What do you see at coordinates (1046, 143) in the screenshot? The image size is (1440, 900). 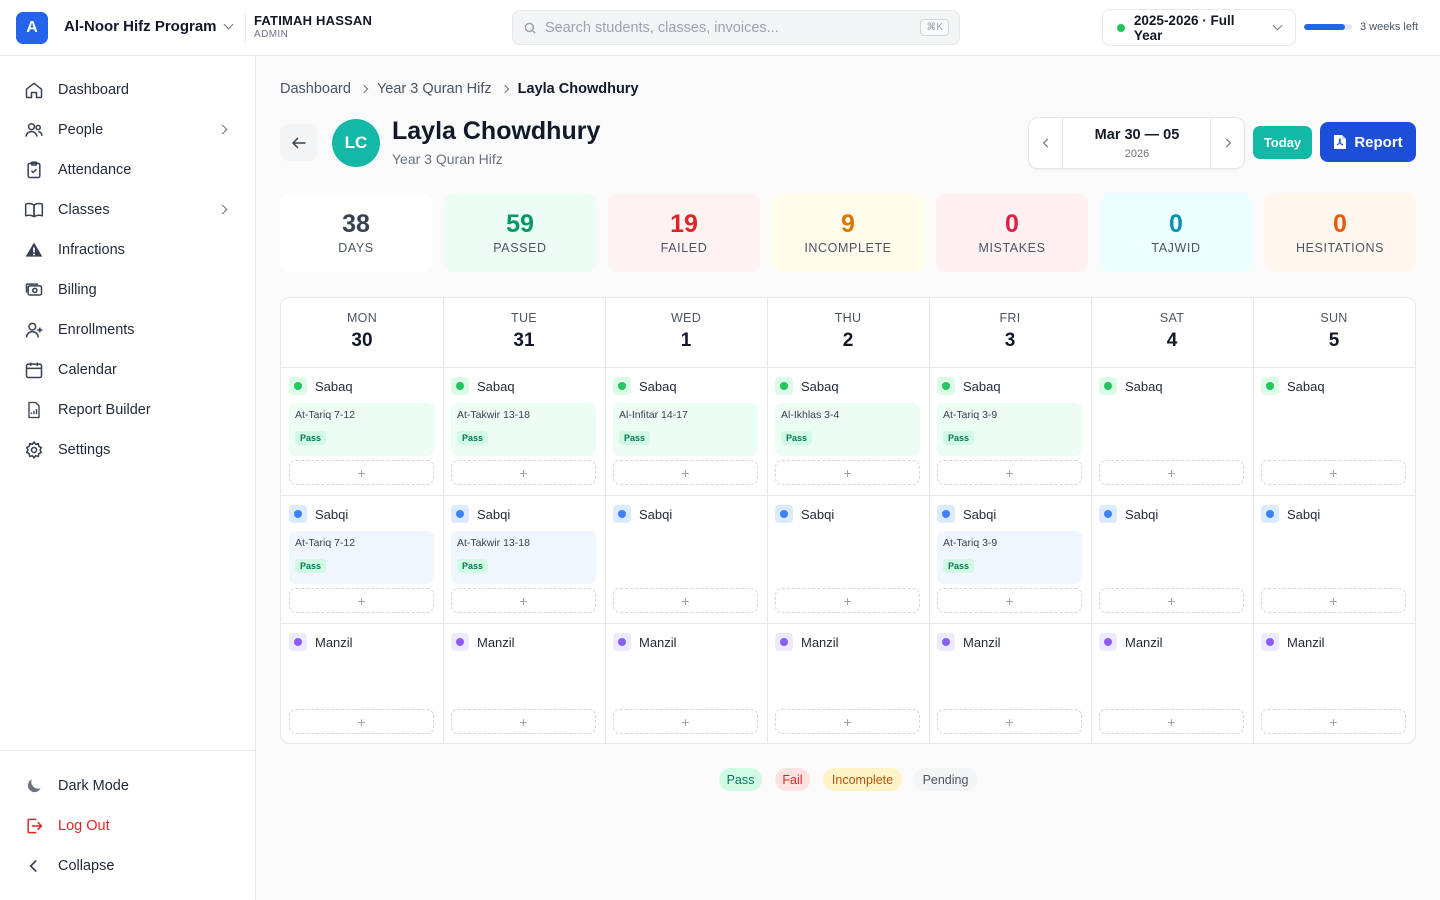 I see `previous-week-button` at bounding box center [1046, 143].